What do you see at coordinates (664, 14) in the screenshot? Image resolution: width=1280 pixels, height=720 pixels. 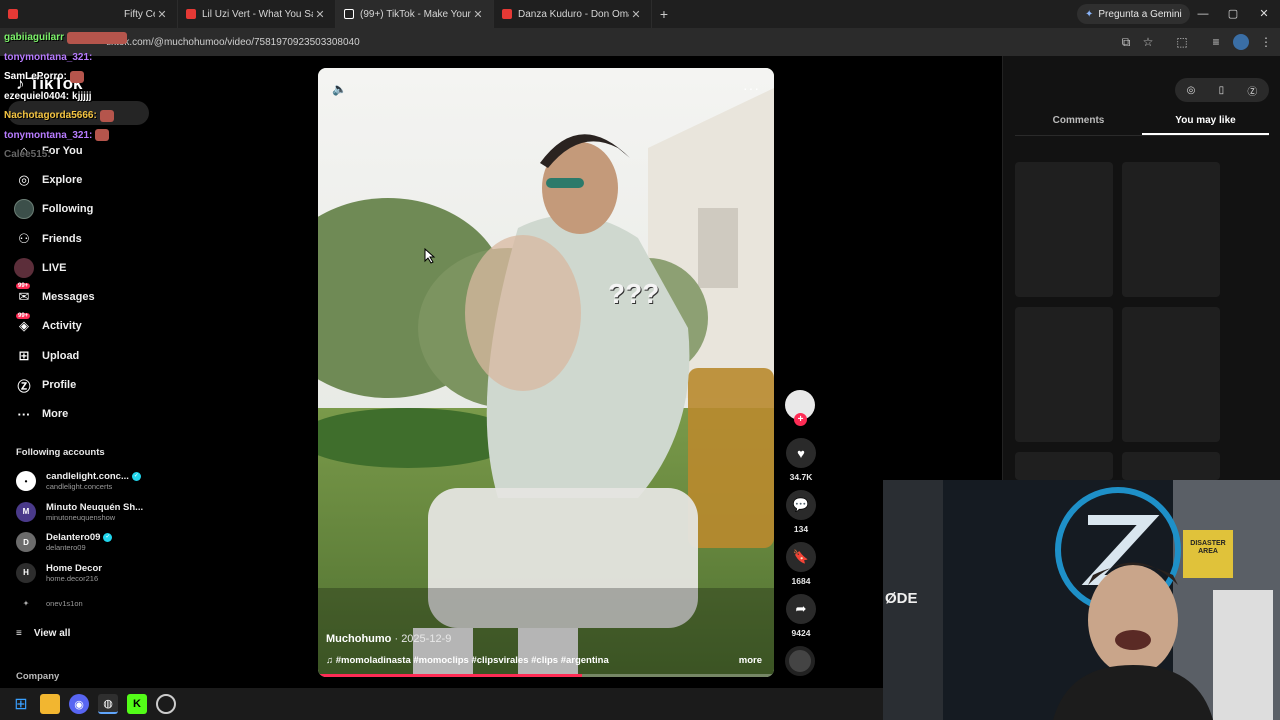 I see `new-tab-button: +` at bounding box center [664, 14].